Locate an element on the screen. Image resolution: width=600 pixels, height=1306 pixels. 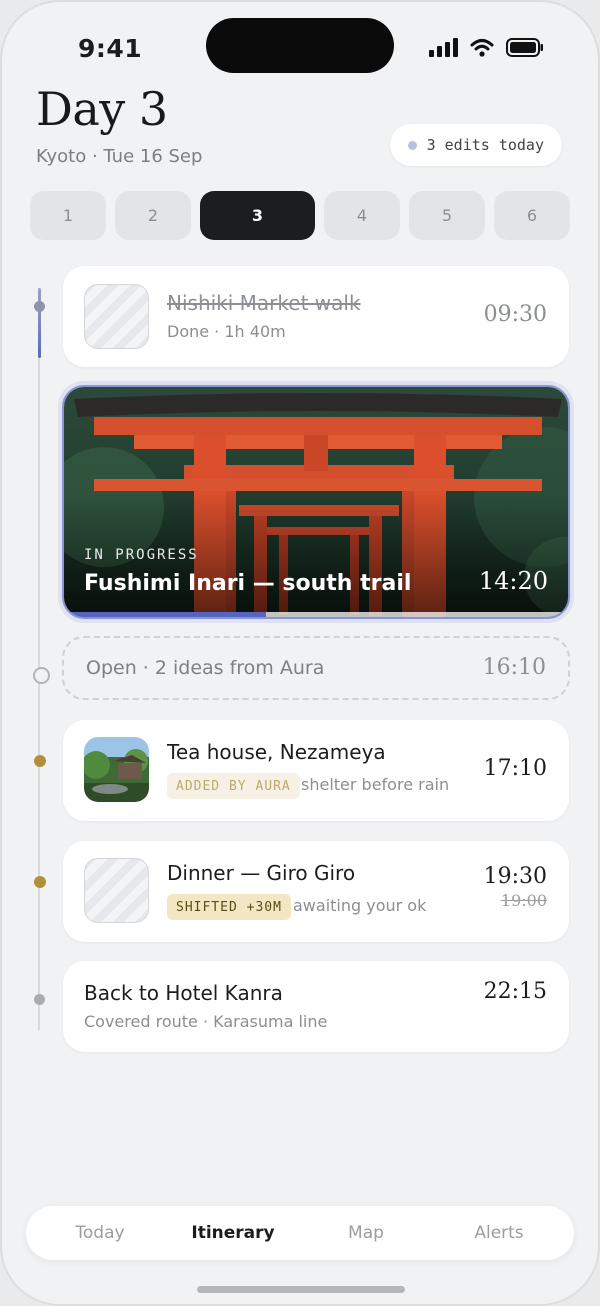
current-activity-time: 14:20 is located at coordinates (513, 581).